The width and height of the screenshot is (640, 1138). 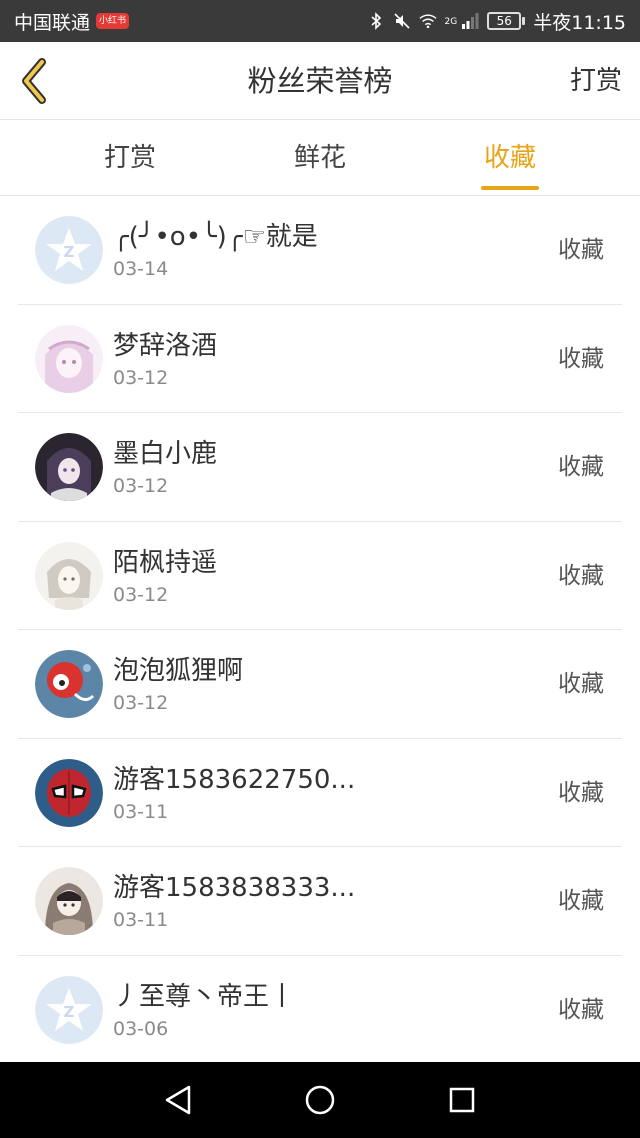 I want to click on nav-home-button, so click(x=320, y=1100).